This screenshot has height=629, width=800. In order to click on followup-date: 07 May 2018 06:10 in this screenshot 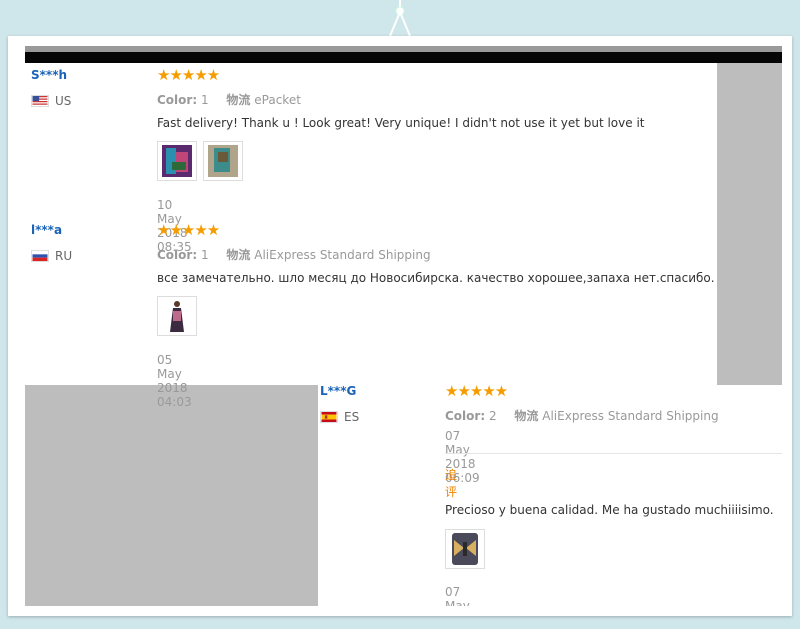, I will do `click(457, 595)`.